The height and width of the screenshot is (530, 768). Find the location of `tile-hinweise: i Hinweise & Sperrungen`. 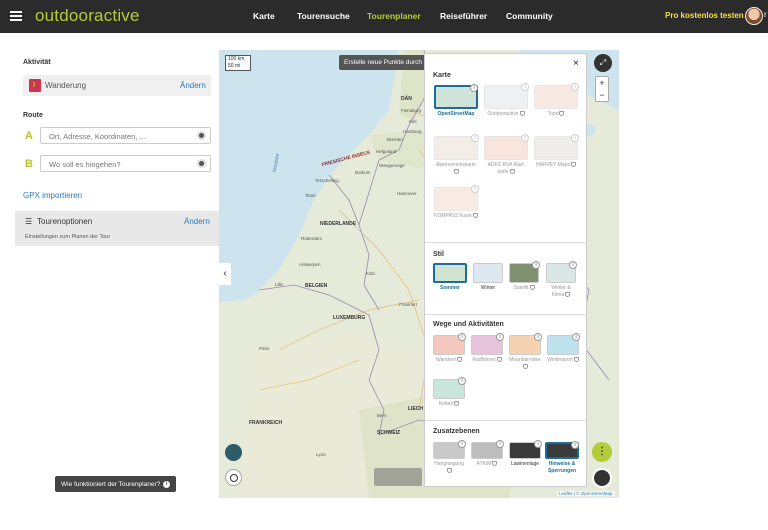

tile-hinweise: i Hinweise & Sperrungen is located at coordinates (562, 458).